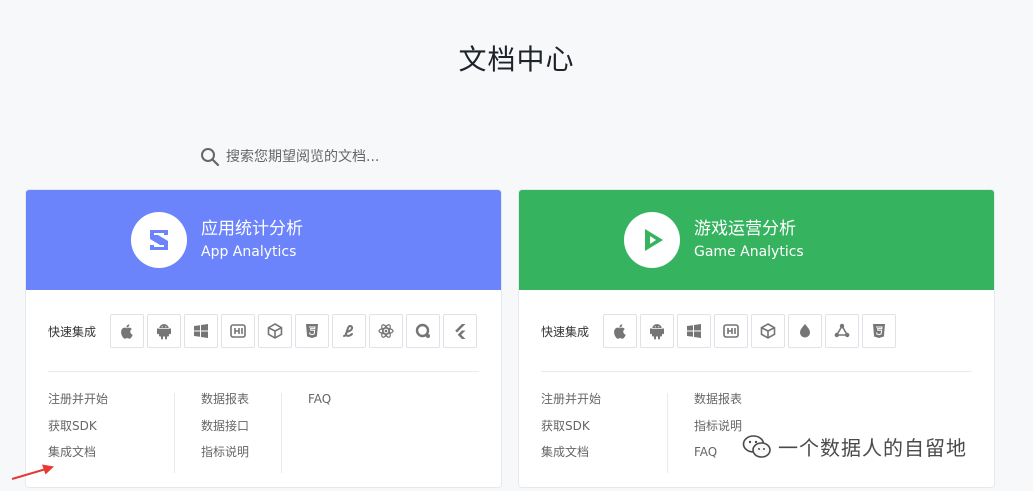  I want to click on card-title-cn: 应用统计分析, so click(252, 229).